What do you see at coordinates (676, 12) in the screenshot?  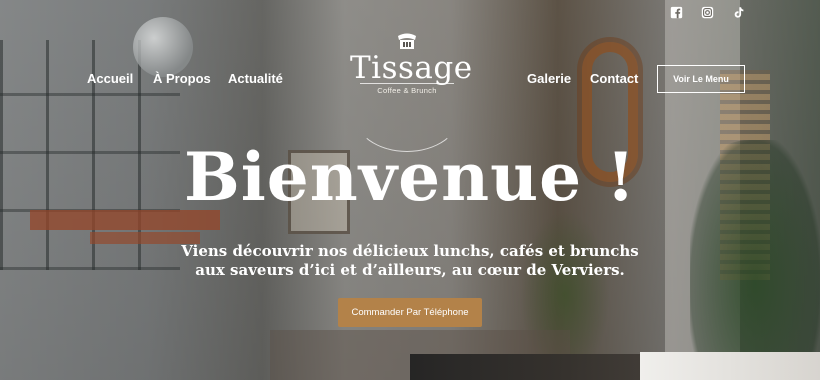 I see `facebook-icon` at bounding box center [676, 12].